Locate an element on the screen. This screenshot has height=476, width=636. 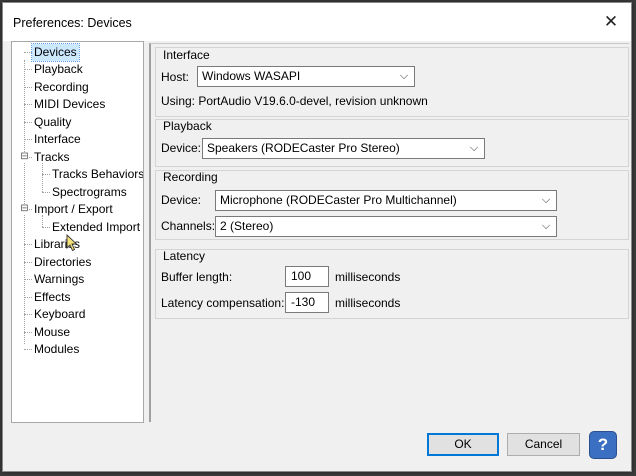
host-label: Host: is located at coordinates (175, 77).